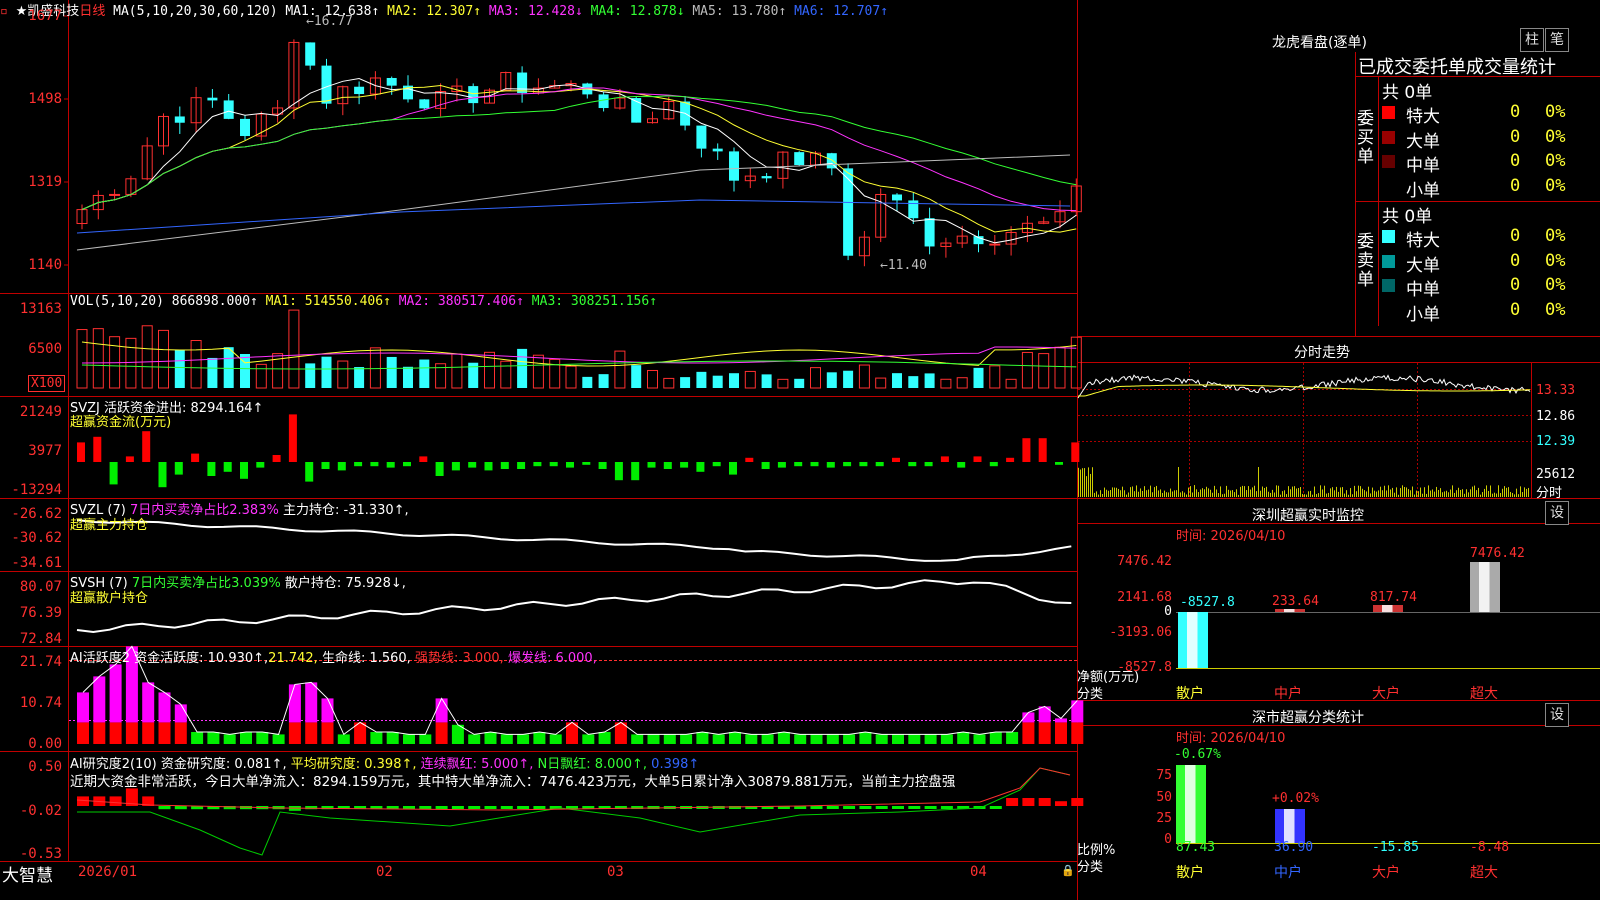  Describe the element at coordinates (637, 11) in the screenshot. I see `ma4-value: MA4: 12.878↓` at that location.